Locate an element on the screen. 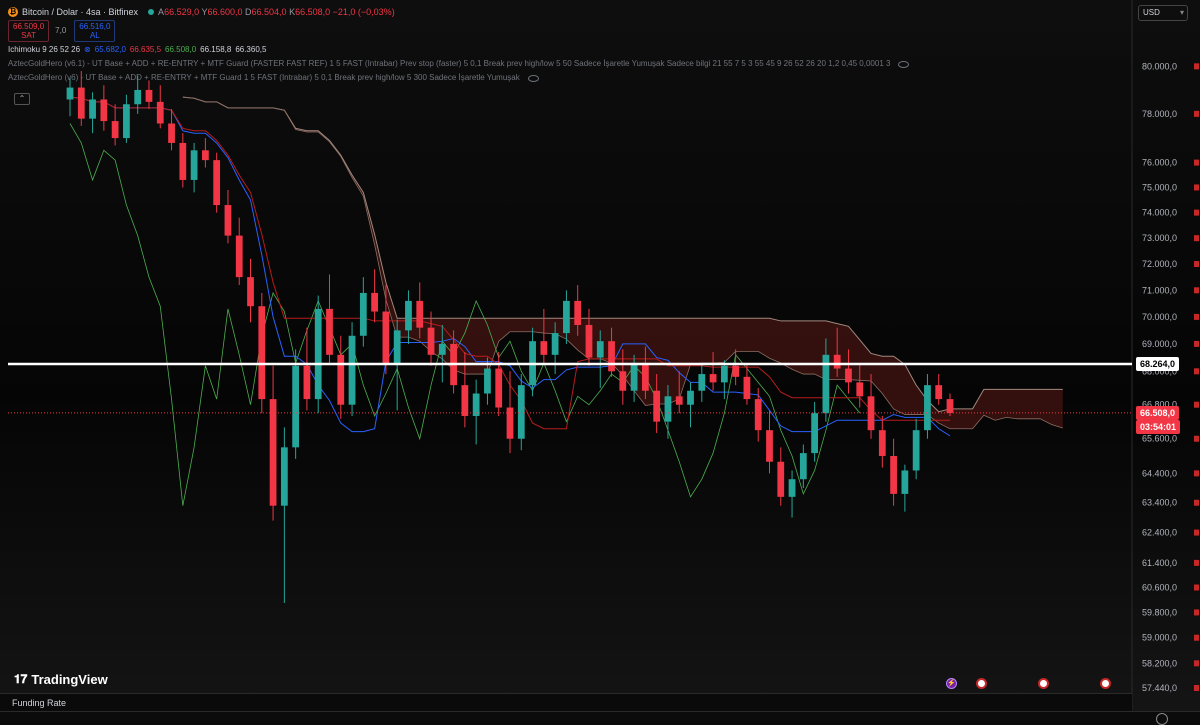 The width and height of the screenshot is (1200, 725). buy-button: 66.516,0 AL is located at coordinates (95, 31).